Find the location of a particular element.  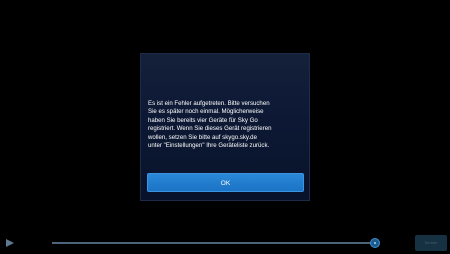

play-icon is located at coordinates (10, 243).